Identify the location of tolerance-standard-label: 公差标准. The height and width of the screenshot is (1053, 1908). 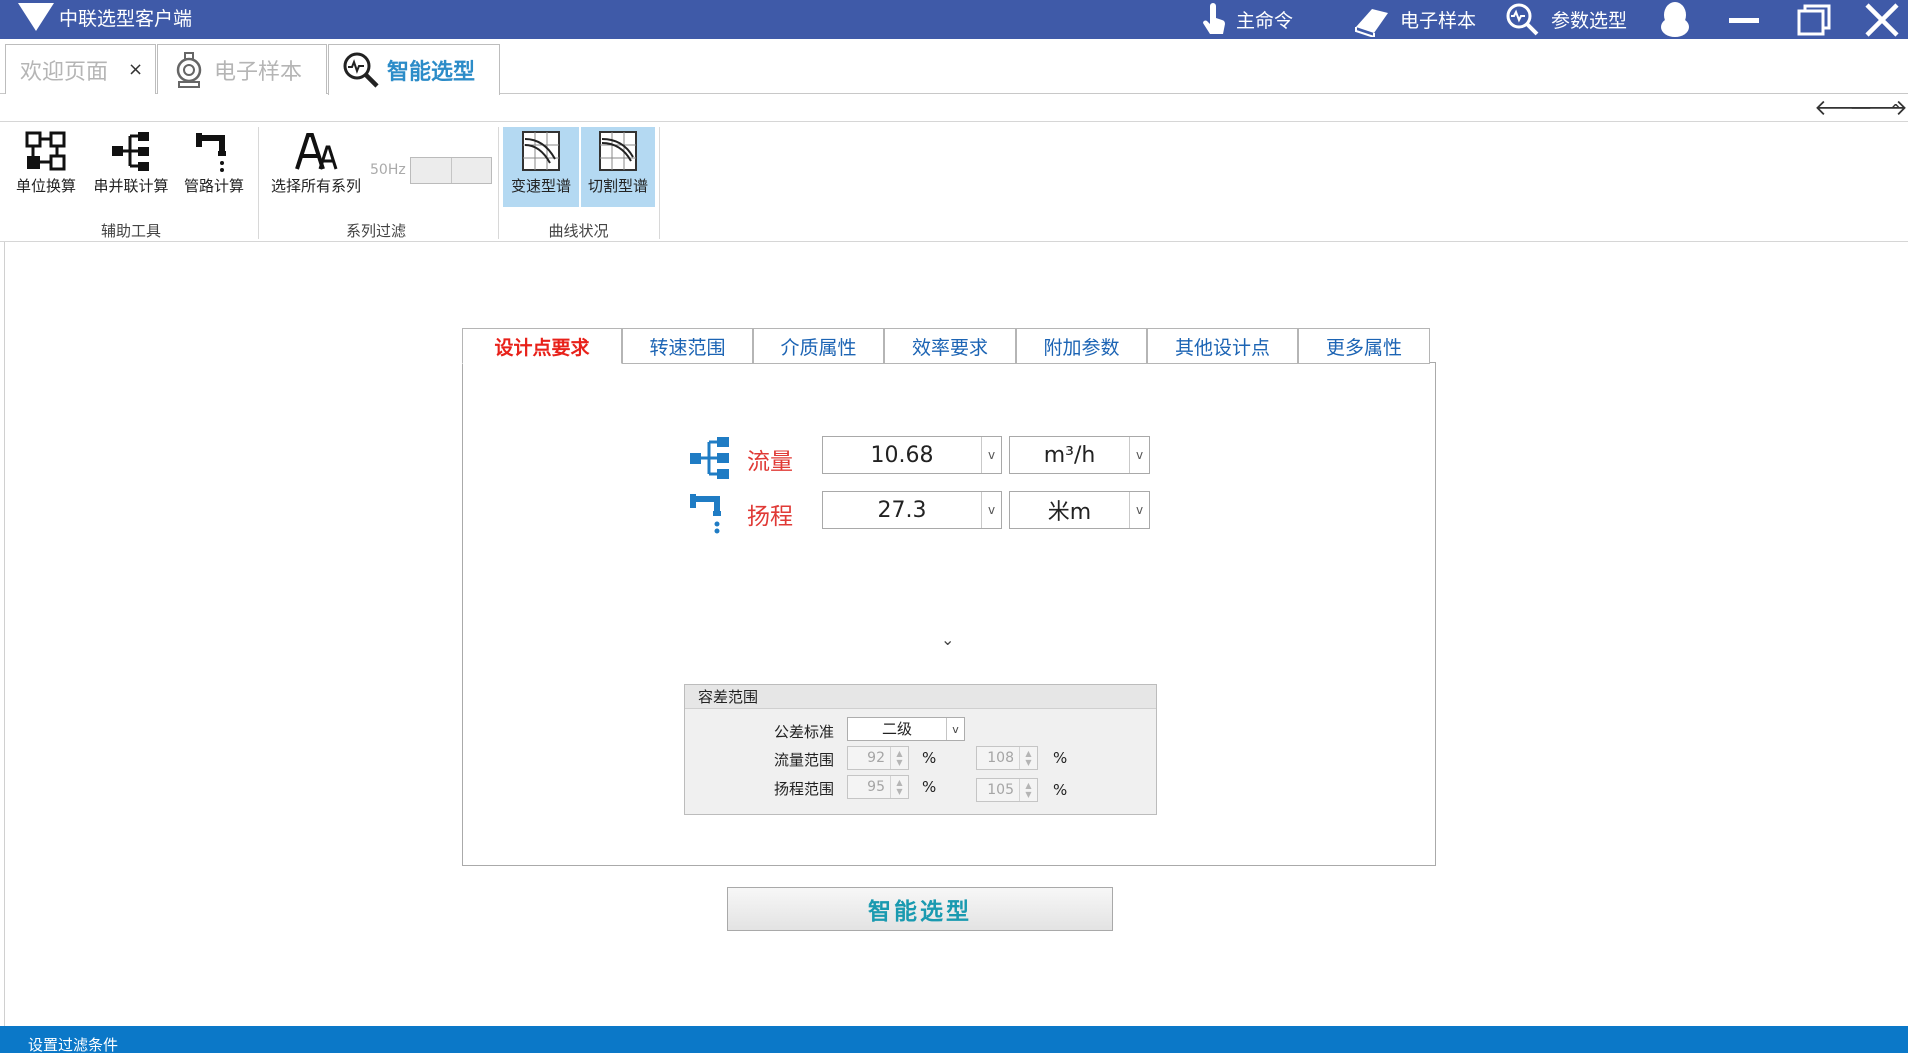
(804, 732).